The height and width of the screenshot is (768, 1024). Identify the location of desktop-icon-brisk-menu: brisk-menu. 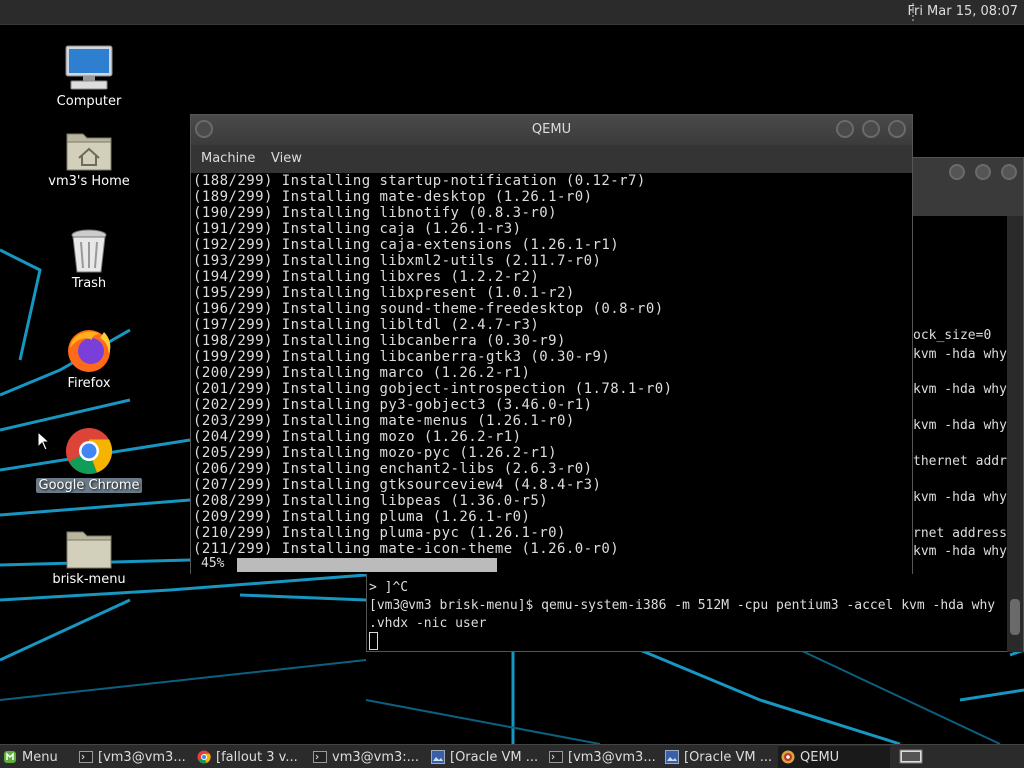
(89, 557).